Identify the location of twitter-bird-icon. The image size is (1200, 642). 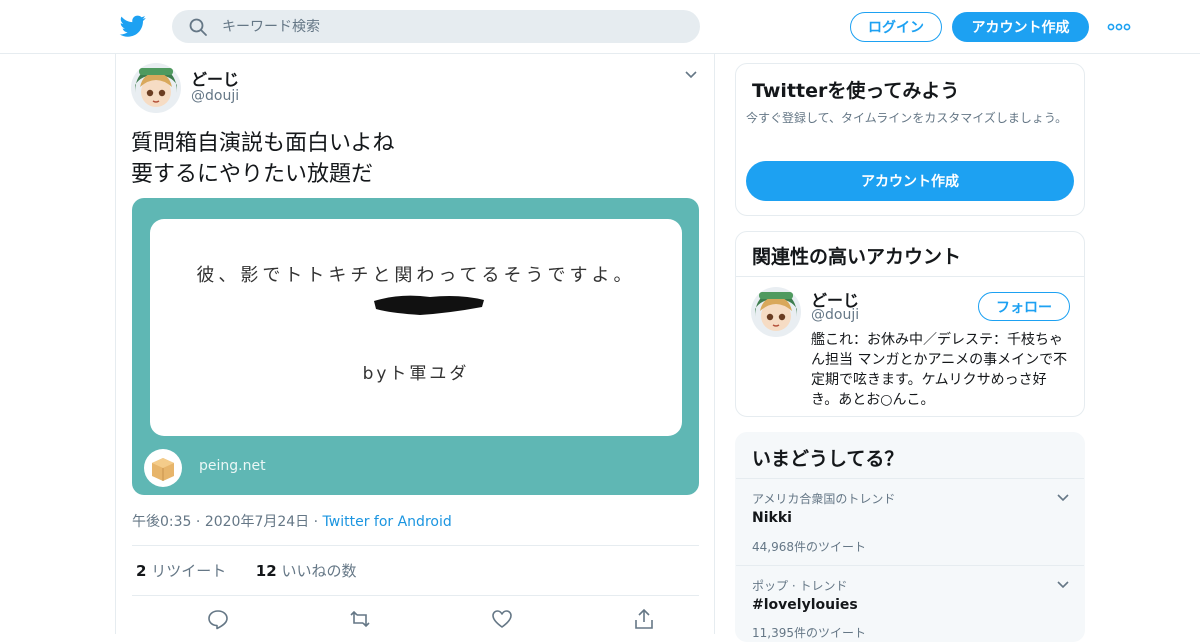
(133, 26).